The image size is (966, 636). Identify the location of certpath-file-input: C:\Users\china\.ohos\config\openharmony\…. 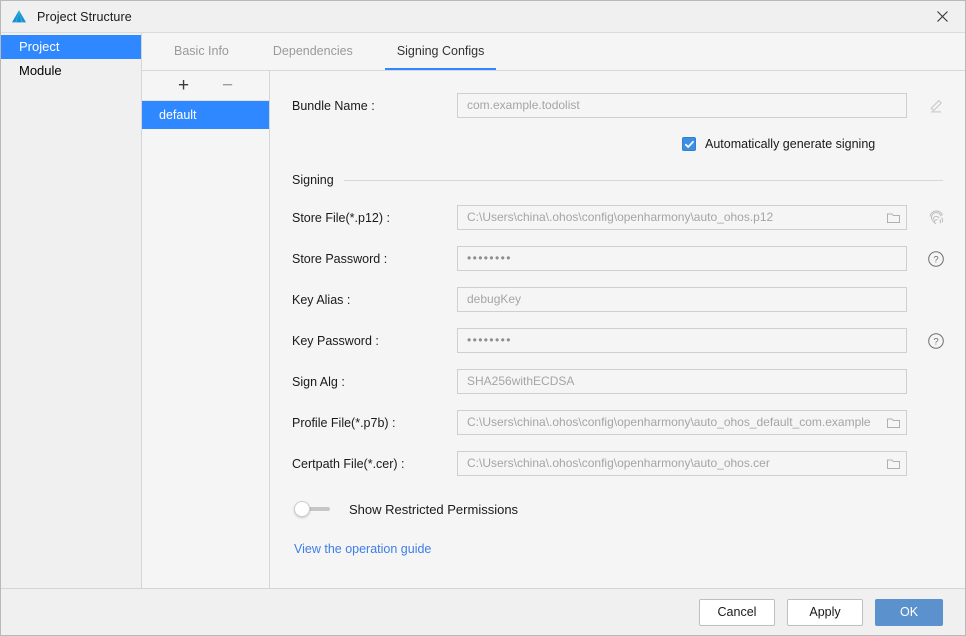
(682, 463).